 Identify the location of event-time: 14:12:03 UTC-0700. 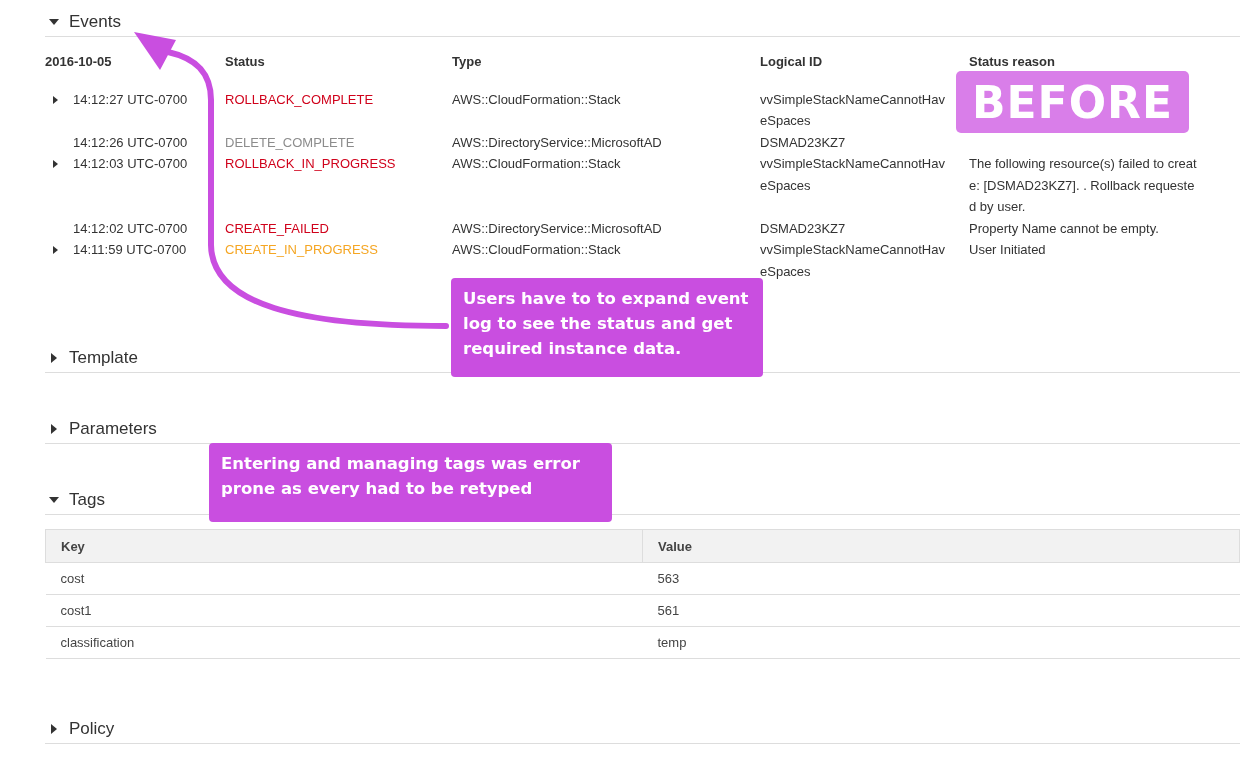
(131, 164).